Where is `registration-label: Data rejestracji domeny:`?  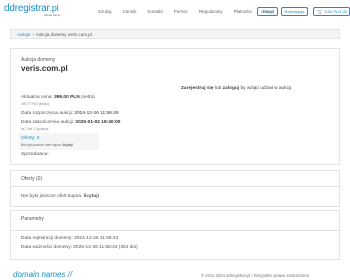
registration-label: Data rejestracji domeny: is located at coordinates (48, 238).